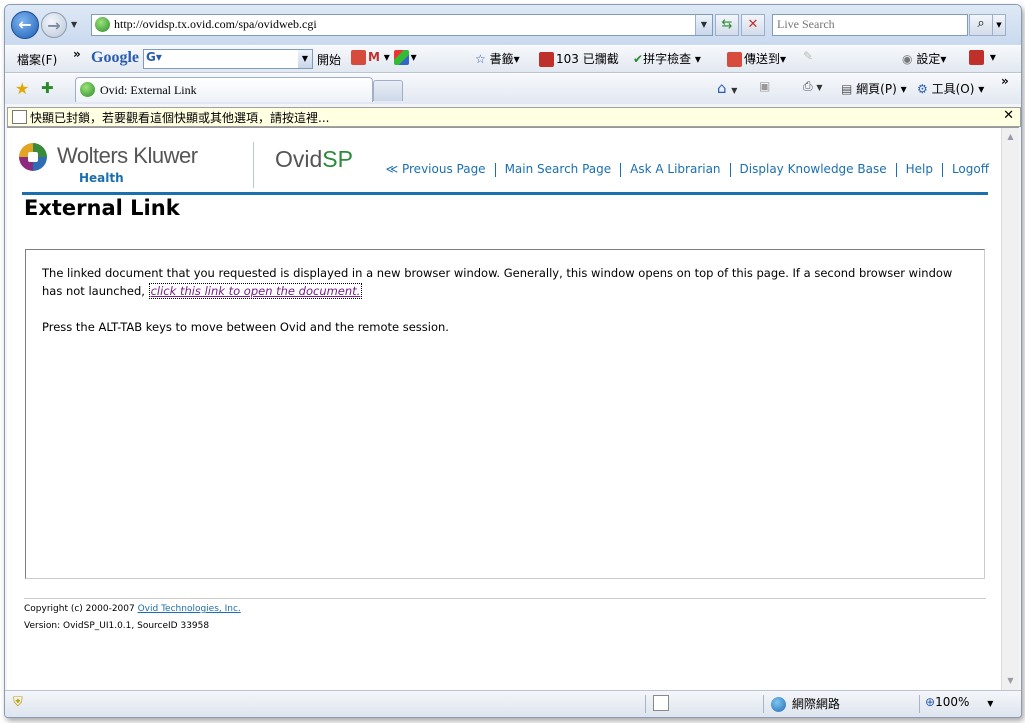 This screenshot has height=723, width=1025. Describe the element at coordinates (374, 57) in the screenshot. I see `gmail-icon: M` at that location.